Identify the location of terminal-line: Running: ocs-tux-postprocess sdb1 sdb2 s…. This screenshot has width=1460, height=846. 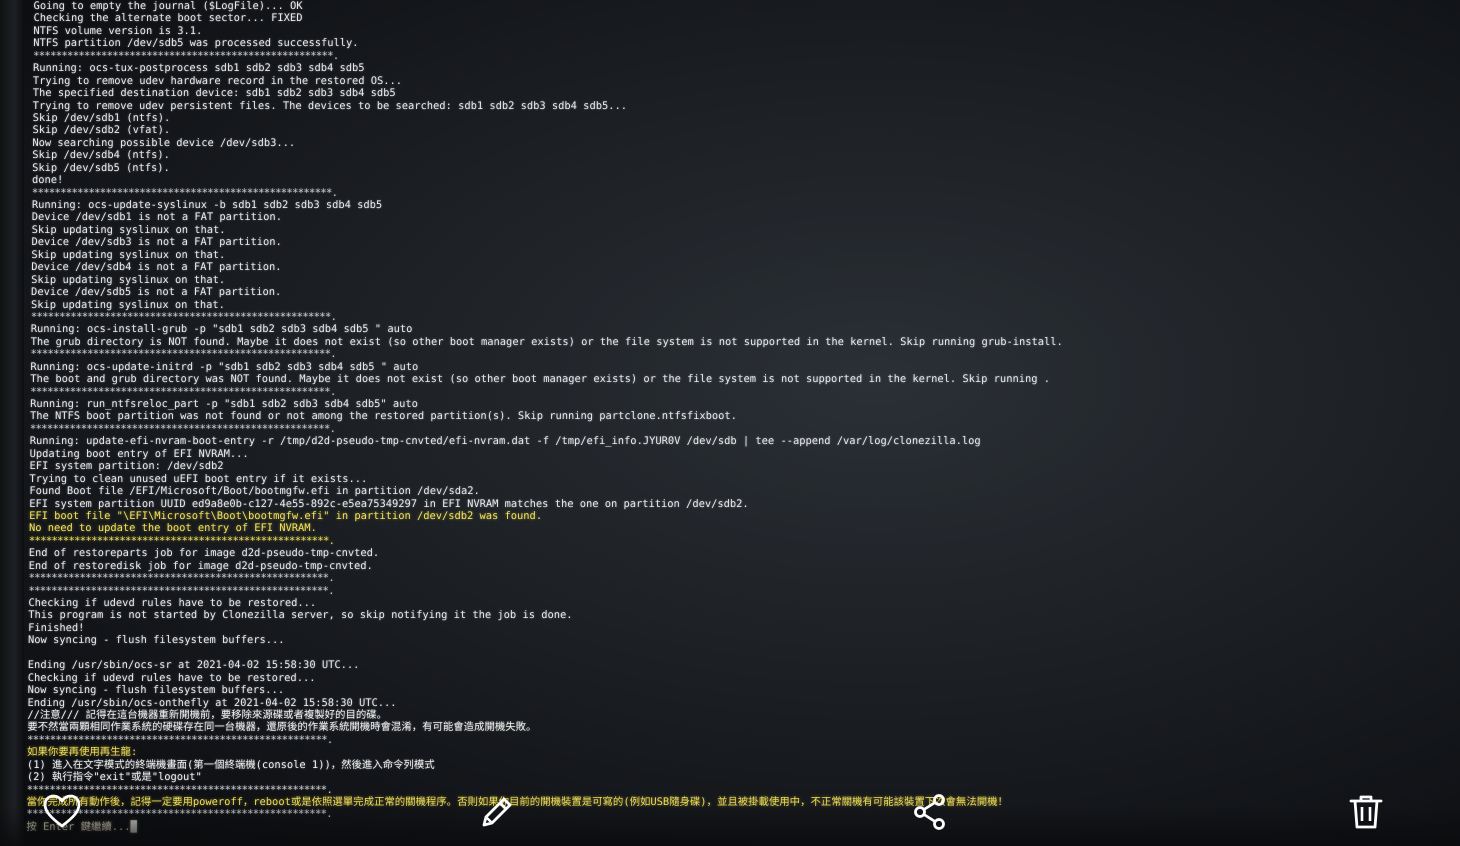
(198, 68).